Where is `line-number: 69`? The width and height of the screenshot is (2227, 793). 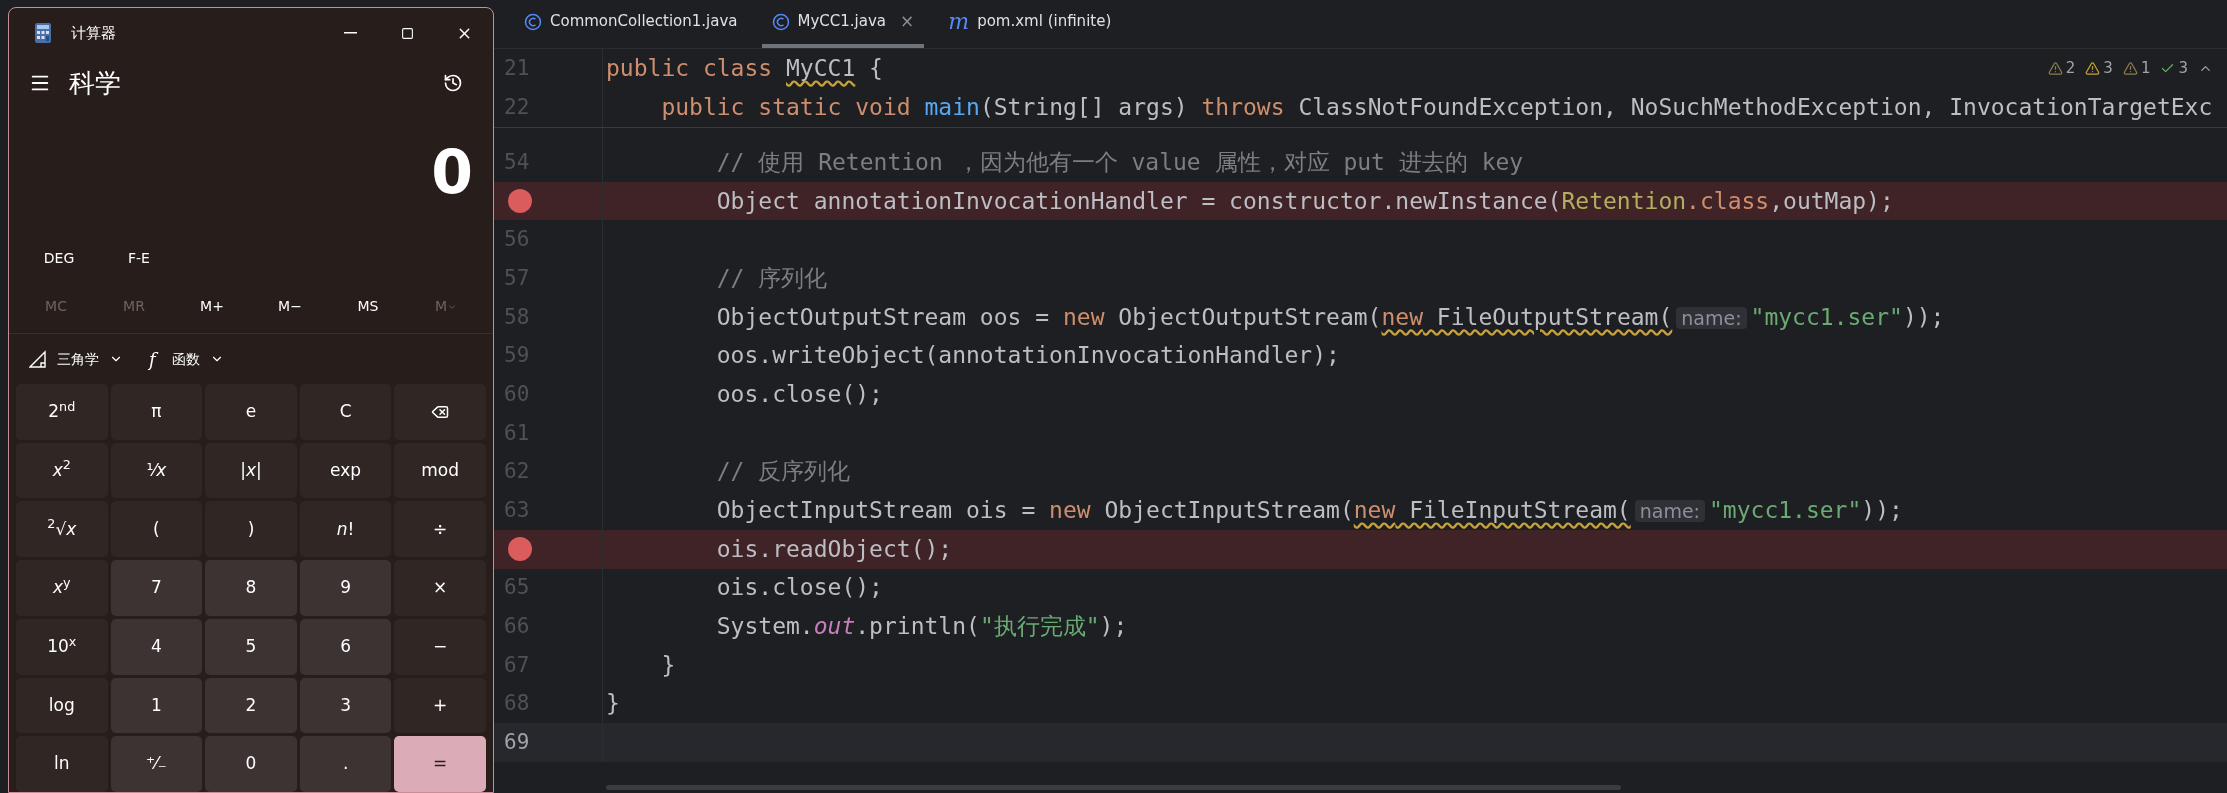
line-number: 69 is located at coordinates (517, 743).